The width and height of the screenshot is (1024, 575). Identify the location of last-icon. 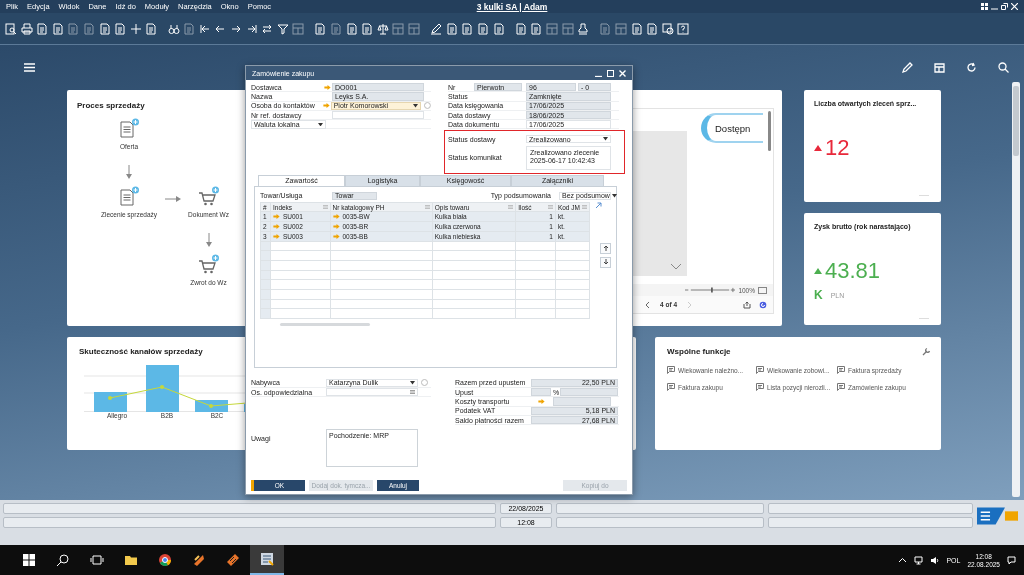
(251, 28).